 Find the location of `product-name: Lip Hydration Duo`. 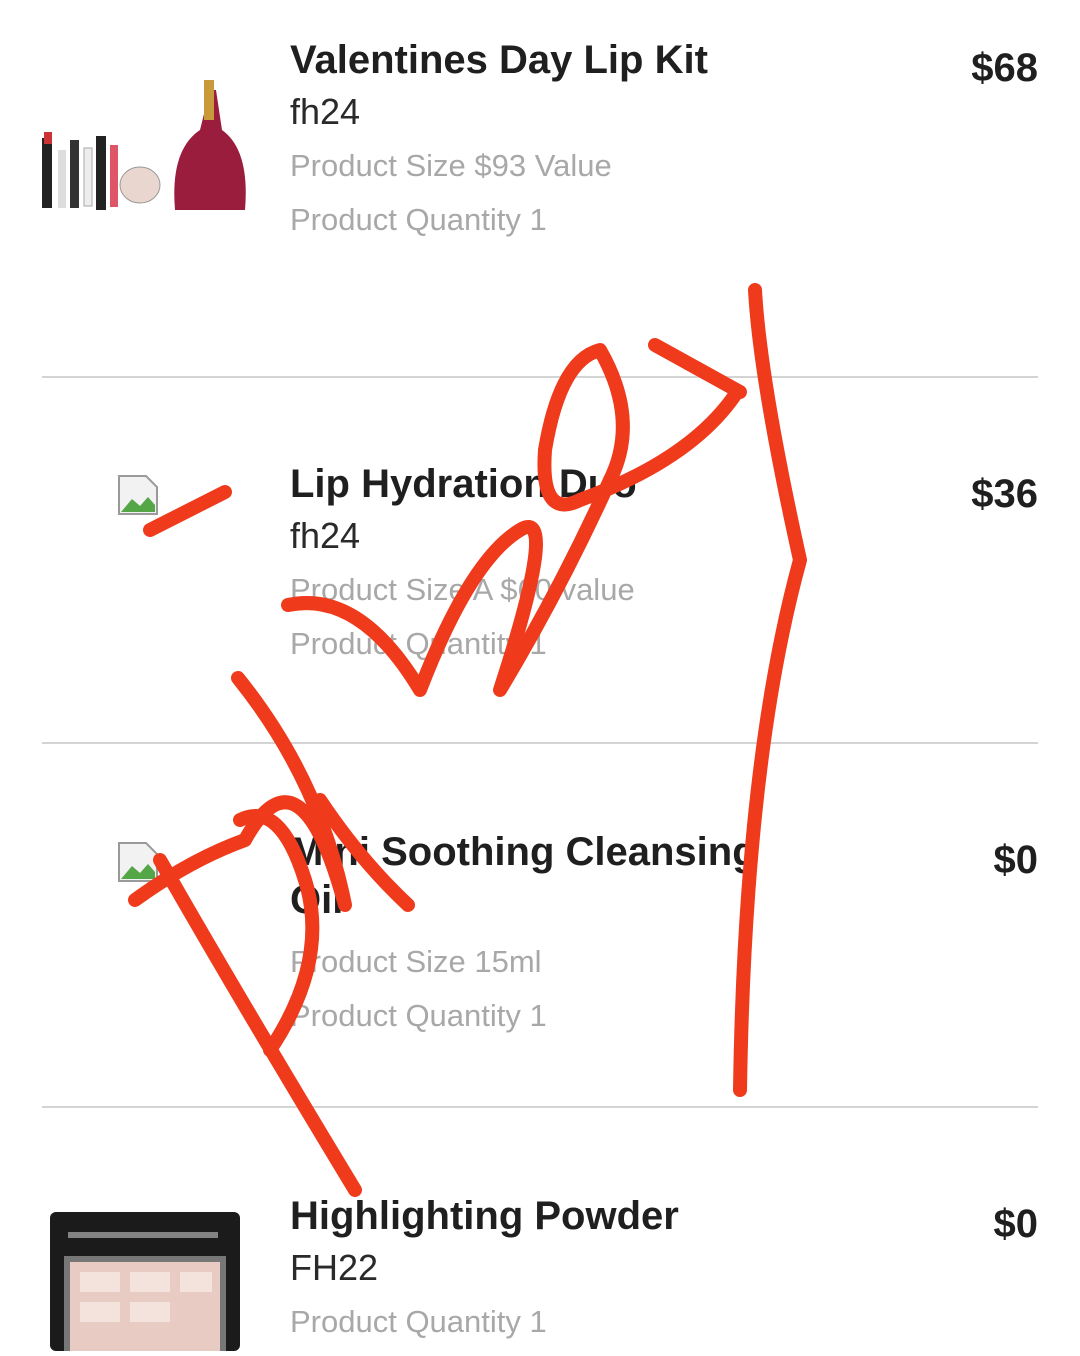

product-name: Lip Hydration Duo is located at coordinates (540, 484).